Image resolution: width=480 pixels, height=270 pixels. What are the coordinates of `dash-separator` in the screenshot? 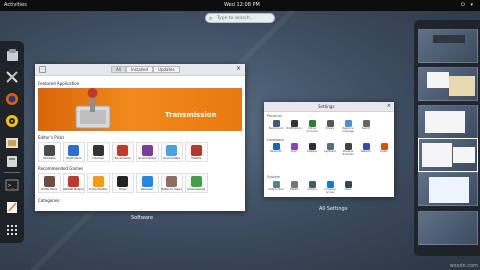 It's located at (12, 172).